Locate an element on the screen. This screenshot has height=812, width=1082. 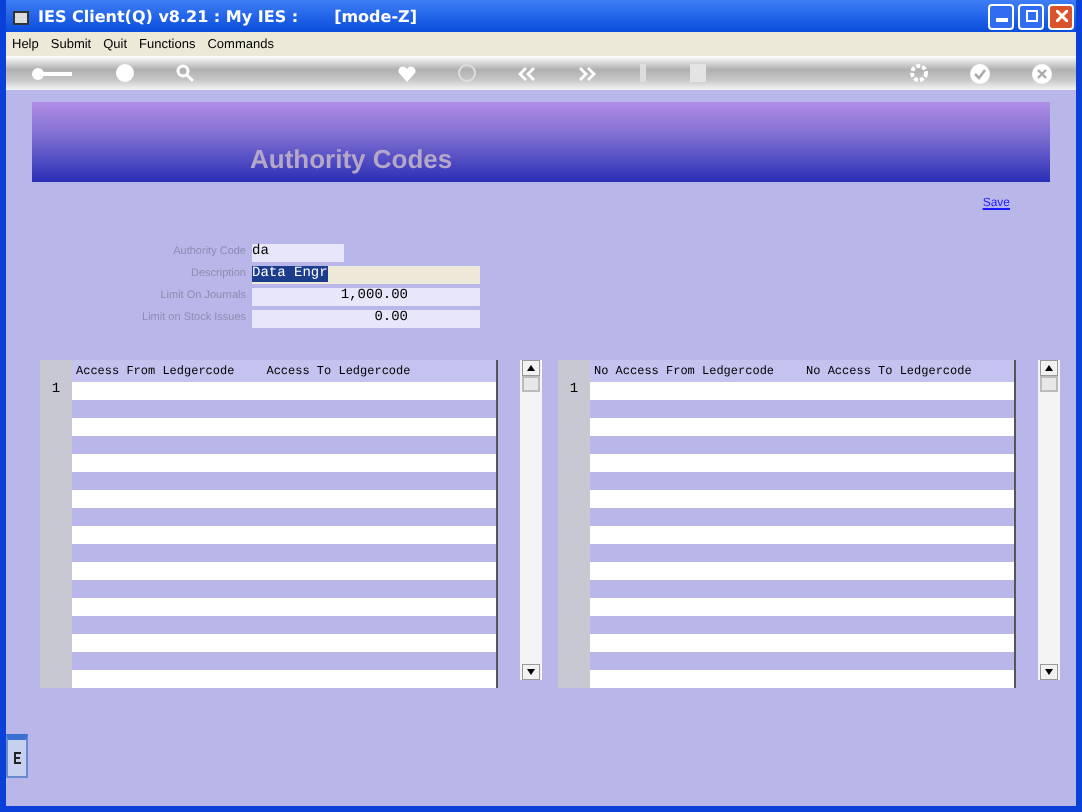
maximize-button is located at coordinates (1031, 16).